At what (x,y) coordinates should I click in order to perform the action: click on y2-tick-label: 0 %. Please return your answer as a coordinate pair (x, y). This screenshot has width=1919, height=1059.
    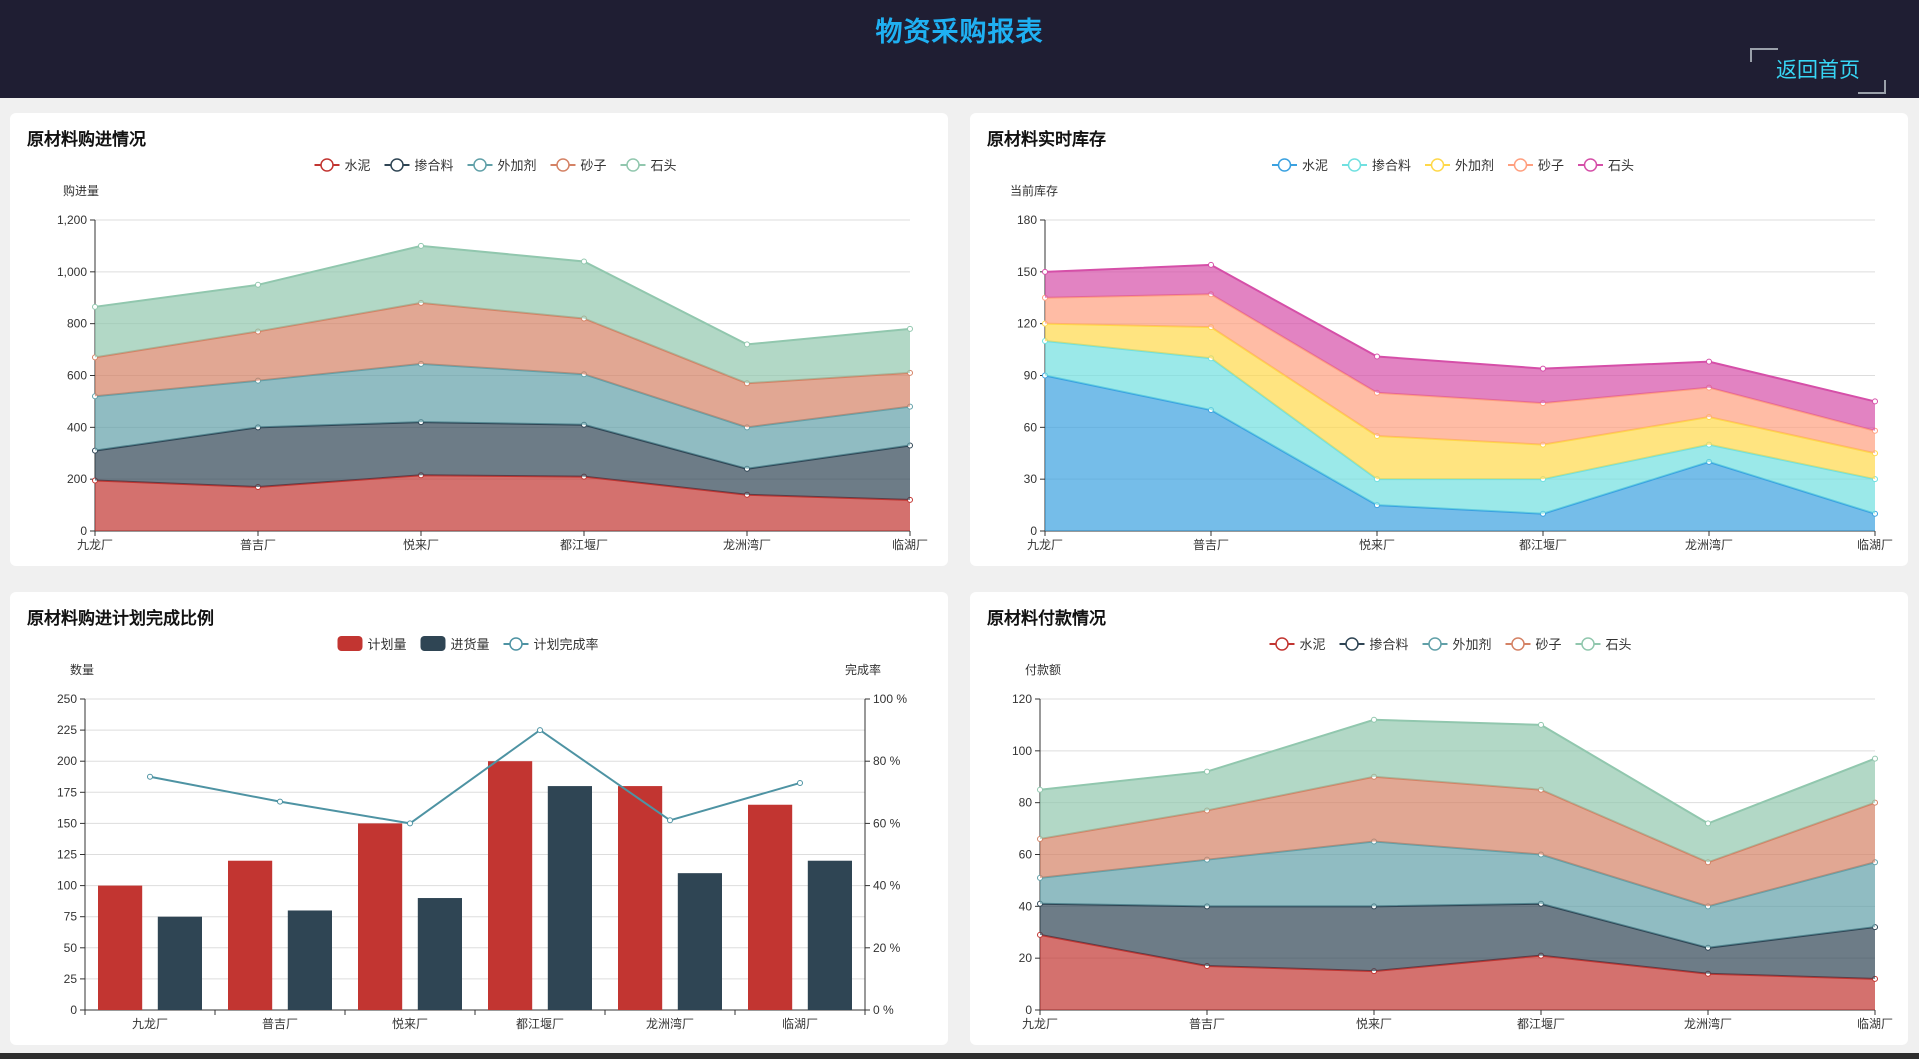
    Looking at the image, I should click on (883, 1010).